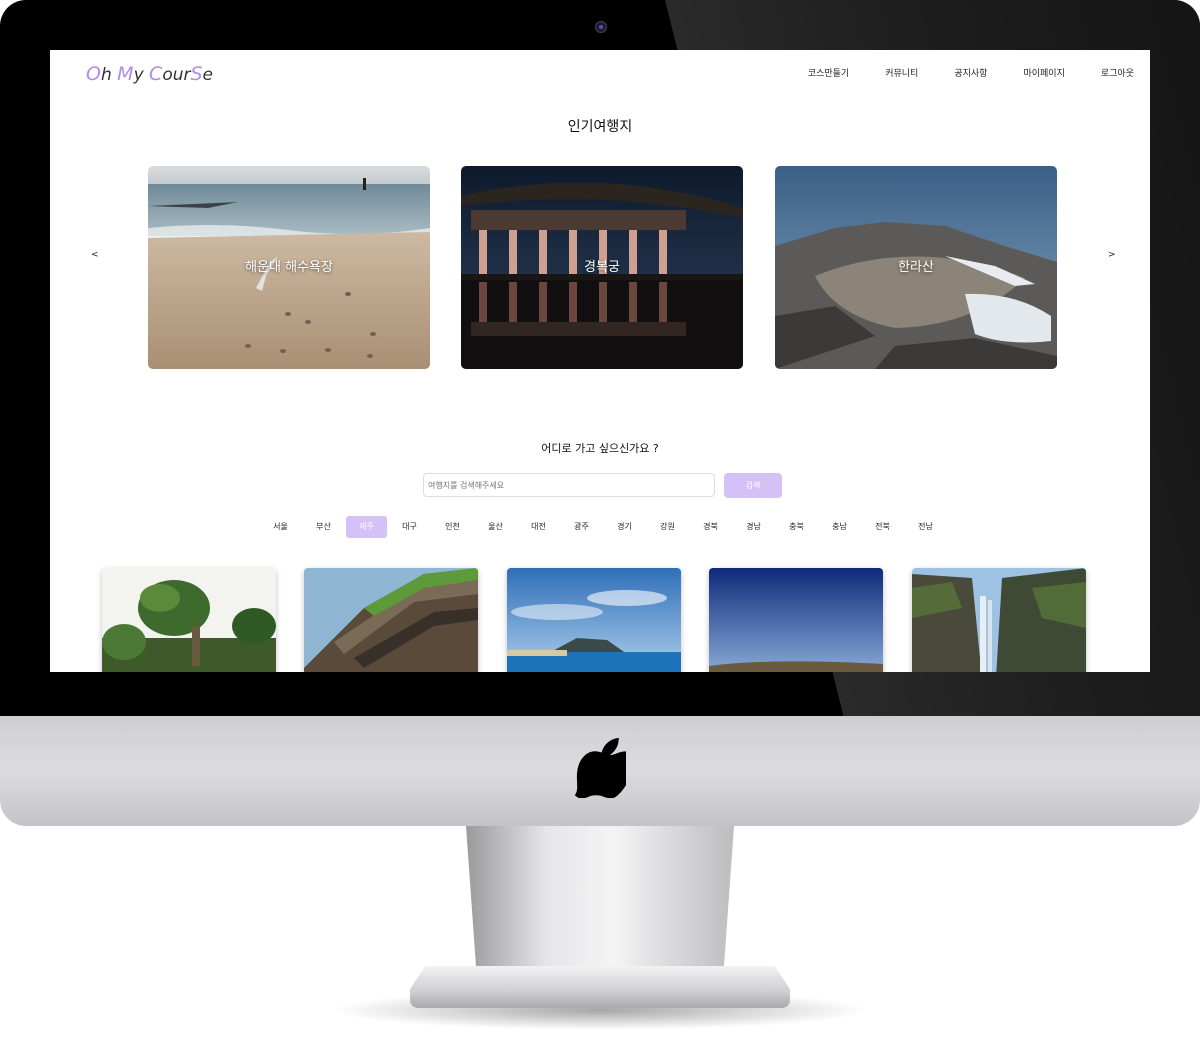  What do you see at coordinates (600, 448) in the screenshot?
I see `search-question: 어디로 가고 싶으신가요 ?` at bounding box center [600, 448].